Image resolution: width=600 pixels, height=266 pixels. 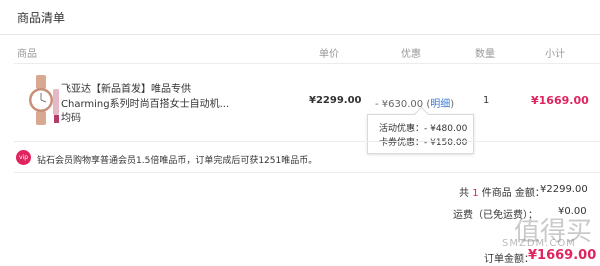 What do you see at coordinates (126, 87) in the screenshot?
I see `product-title-line1: 飞亚达【新品首发】唯品专供` at bounding box center [126, 87].